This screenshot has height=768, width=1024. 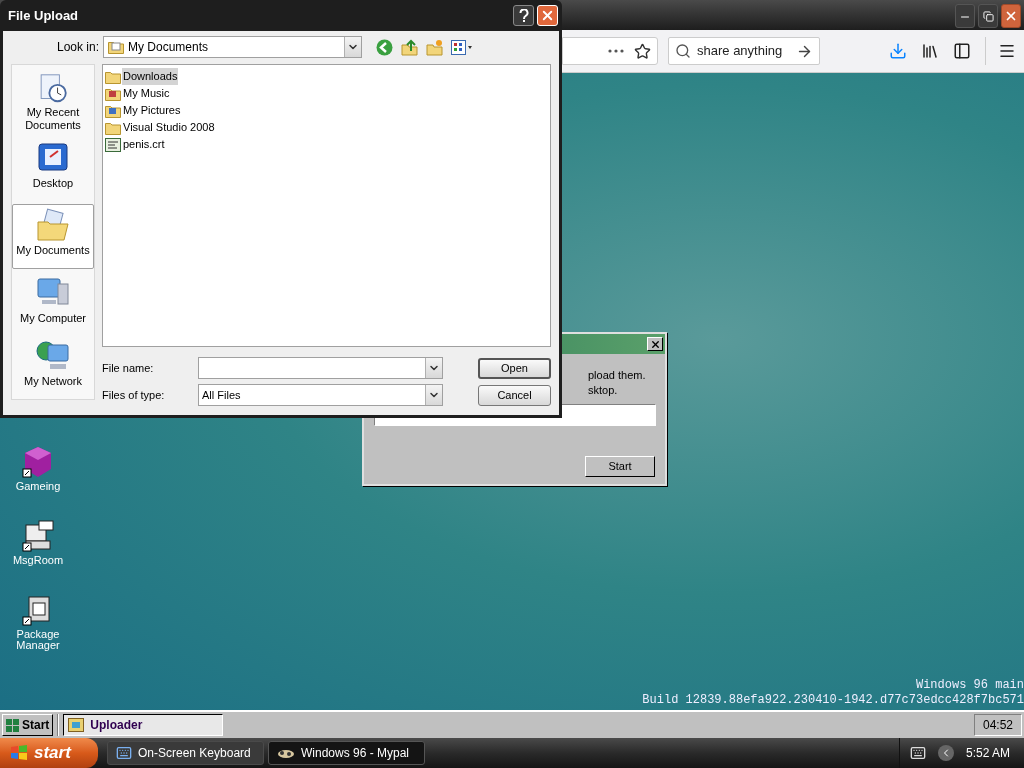 What do you see at coordinates (76, 725) in the screenshot?
I see `window-icon` at bounding box center [76, 725].